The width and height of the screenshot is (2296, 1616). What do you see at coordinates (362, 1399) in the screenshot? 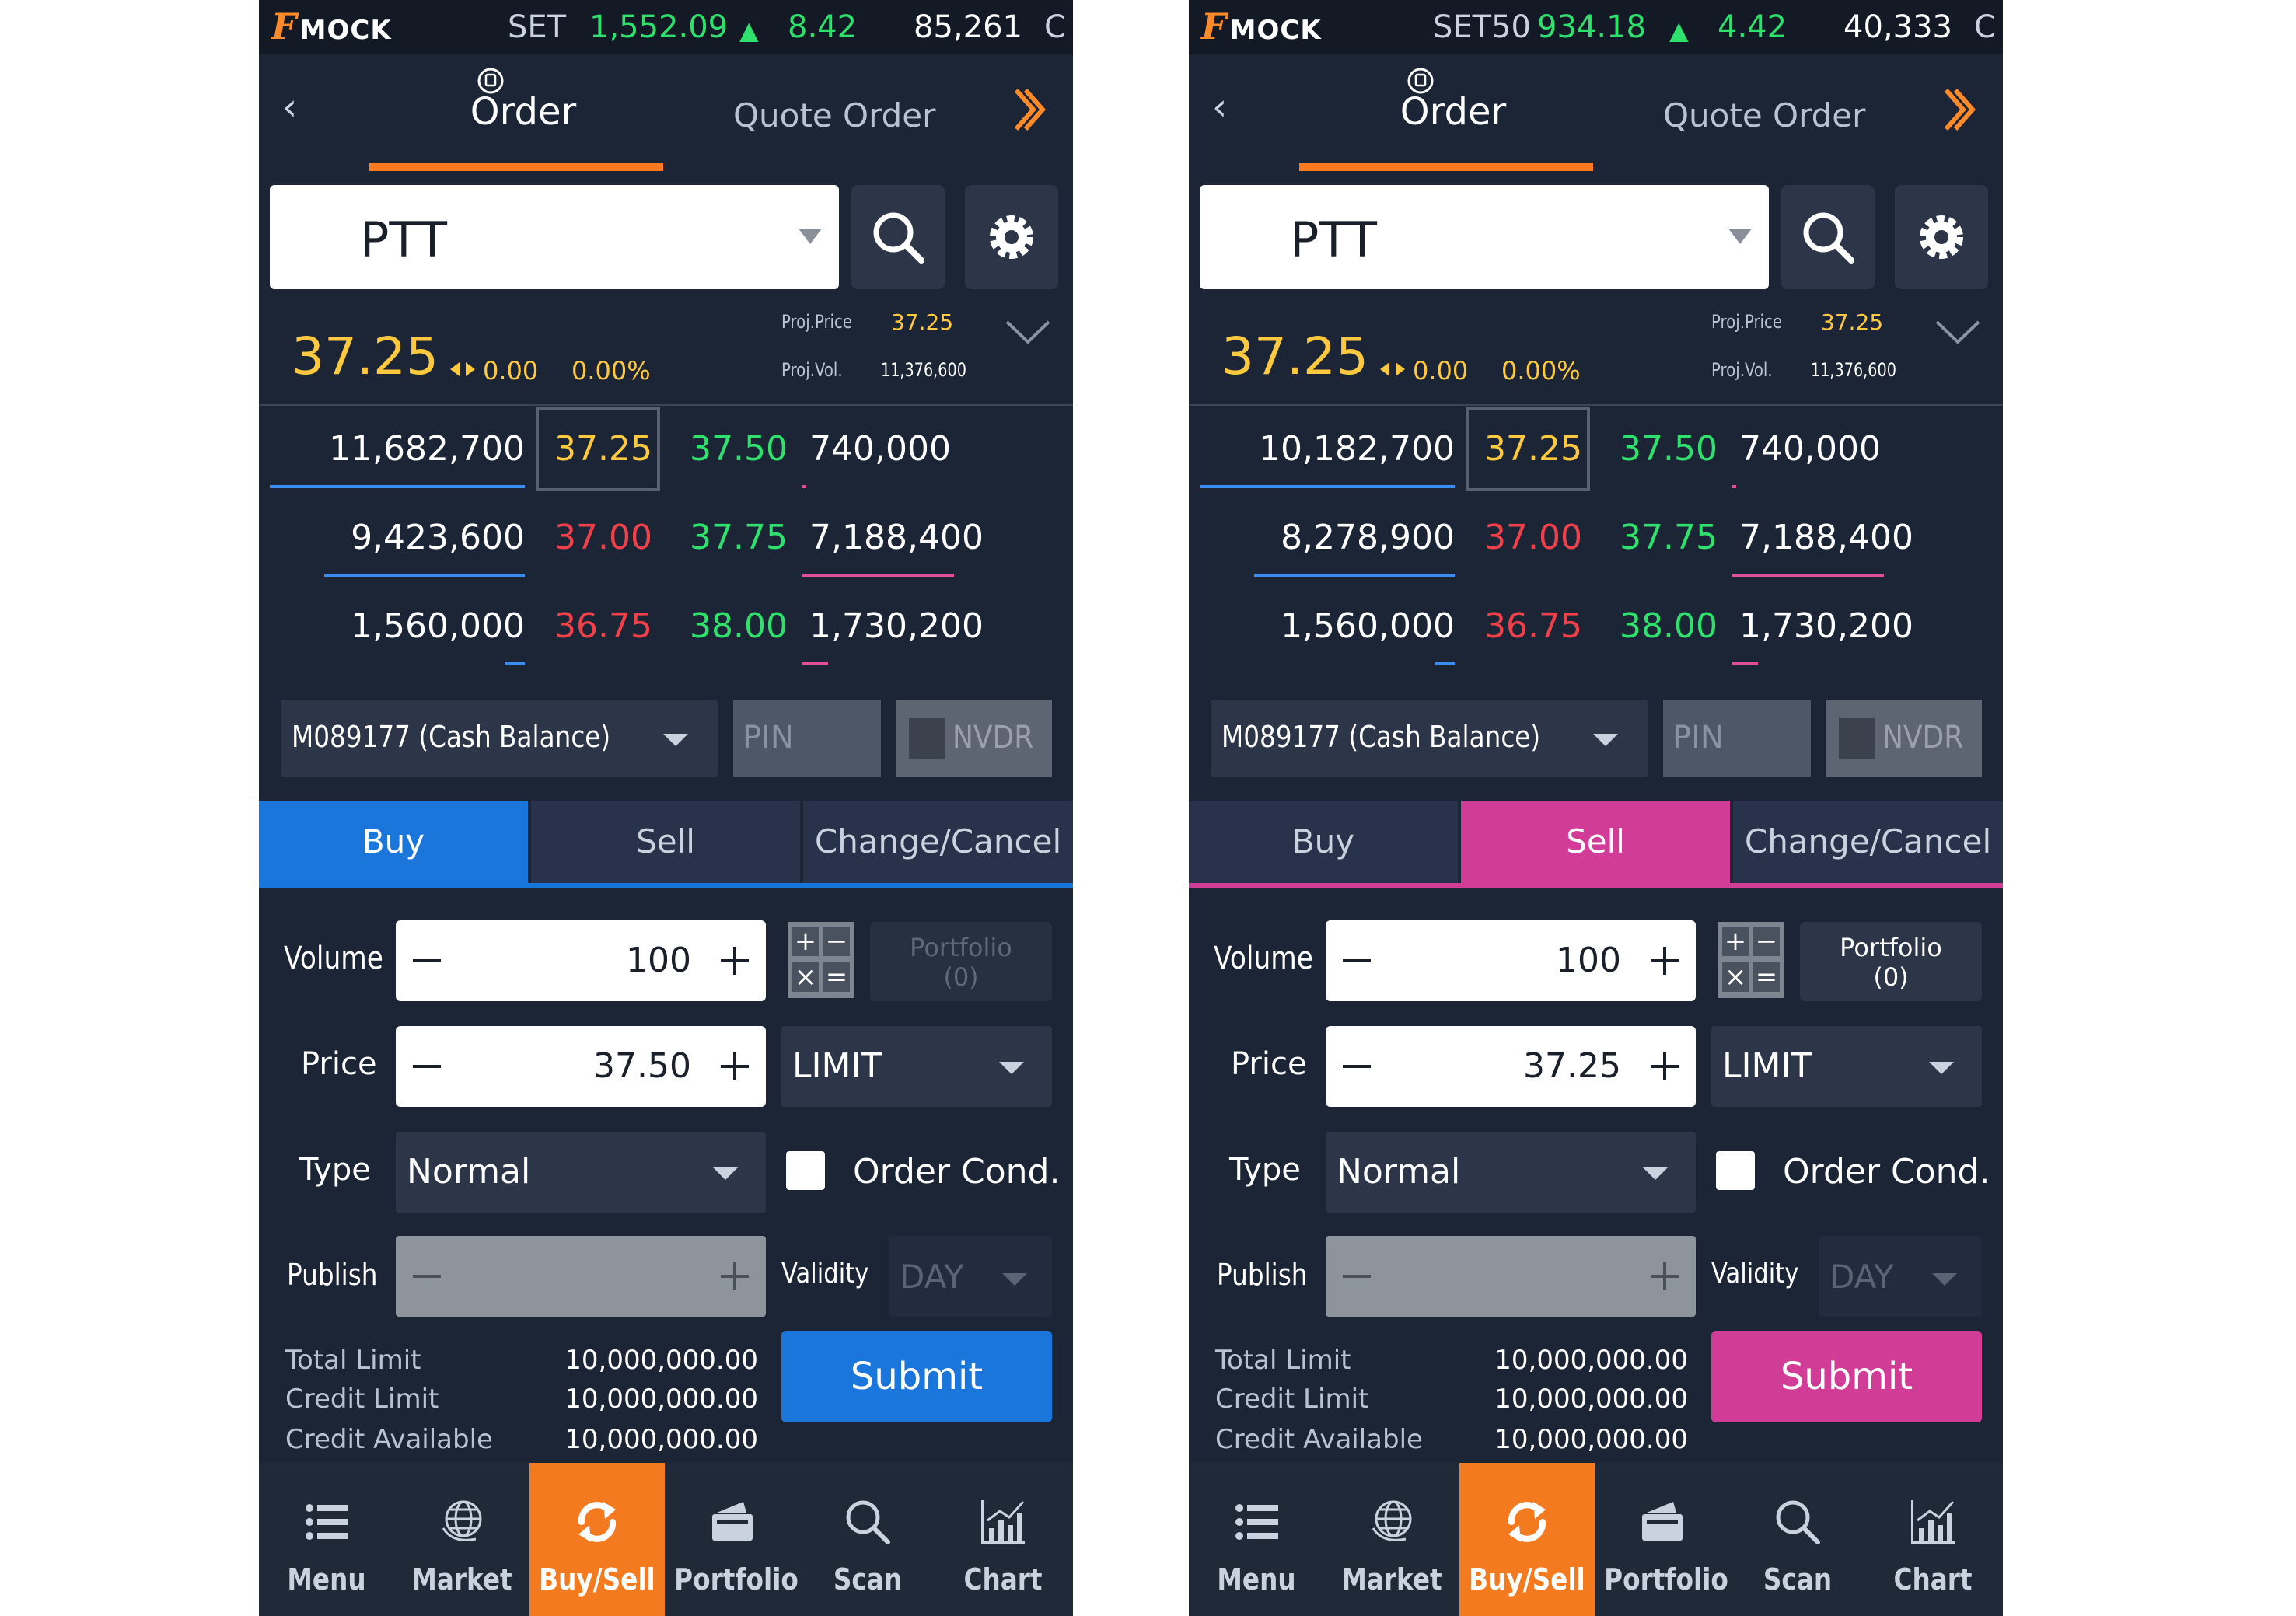
I see `credit-limit-label: Credit Limit` at bounding box center [362, 1399].